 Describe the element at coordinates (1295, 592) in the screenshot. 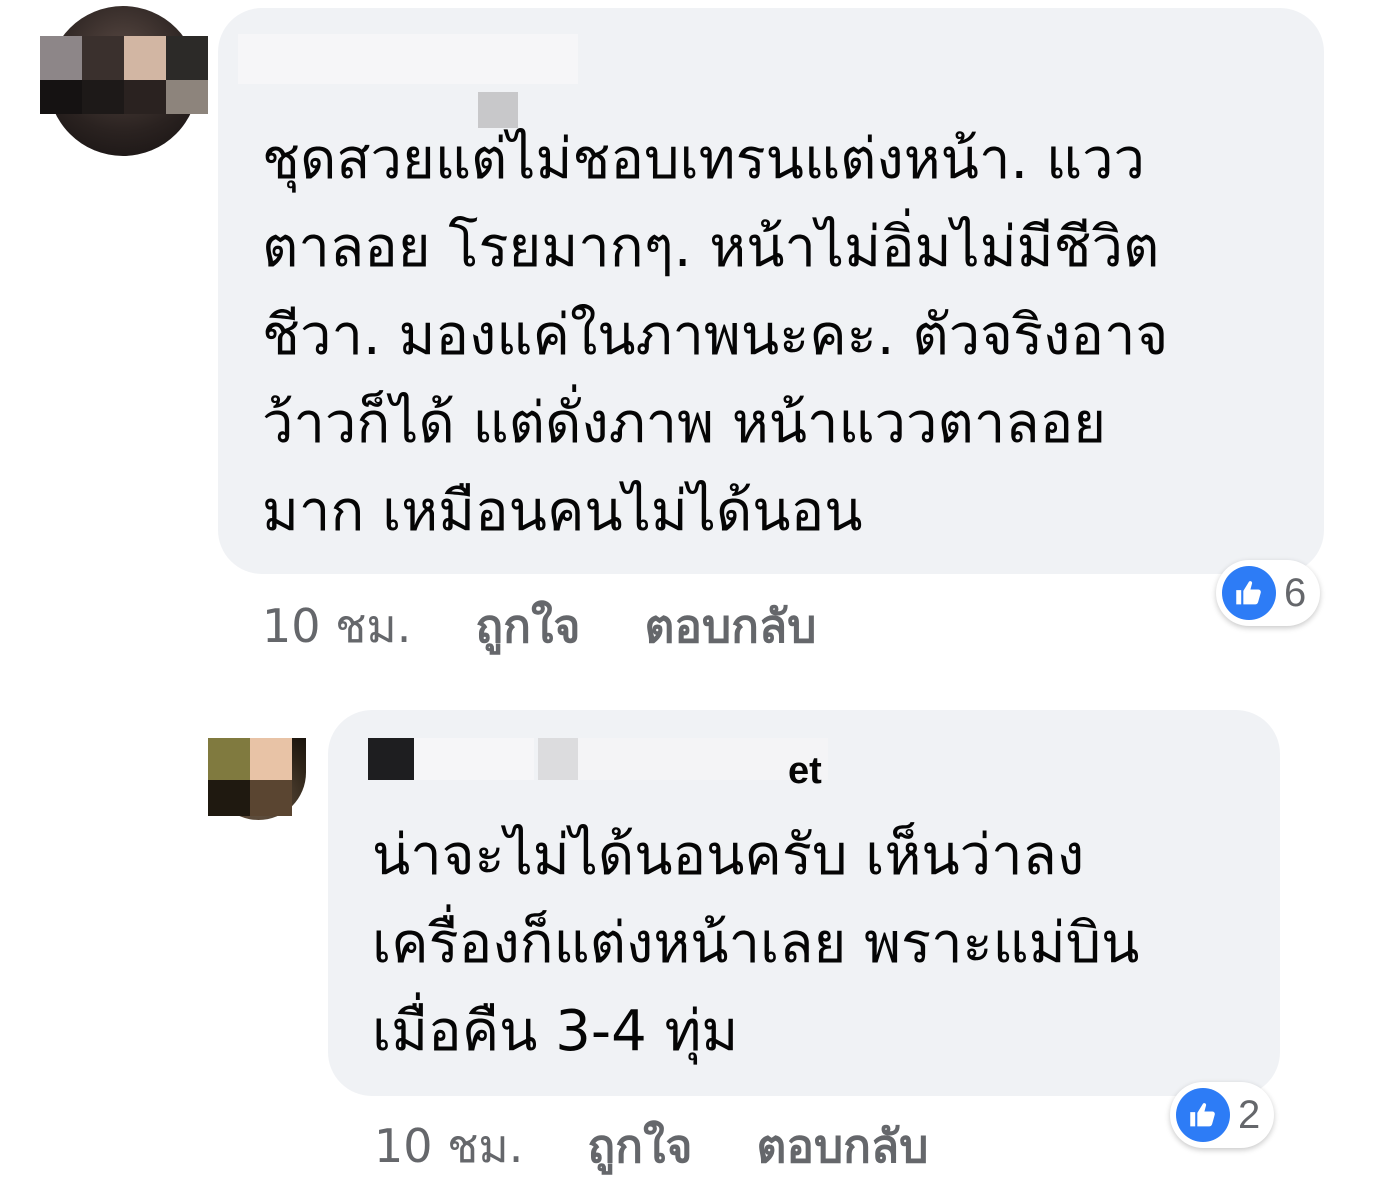

I see `reaction-count: 6` at that location.